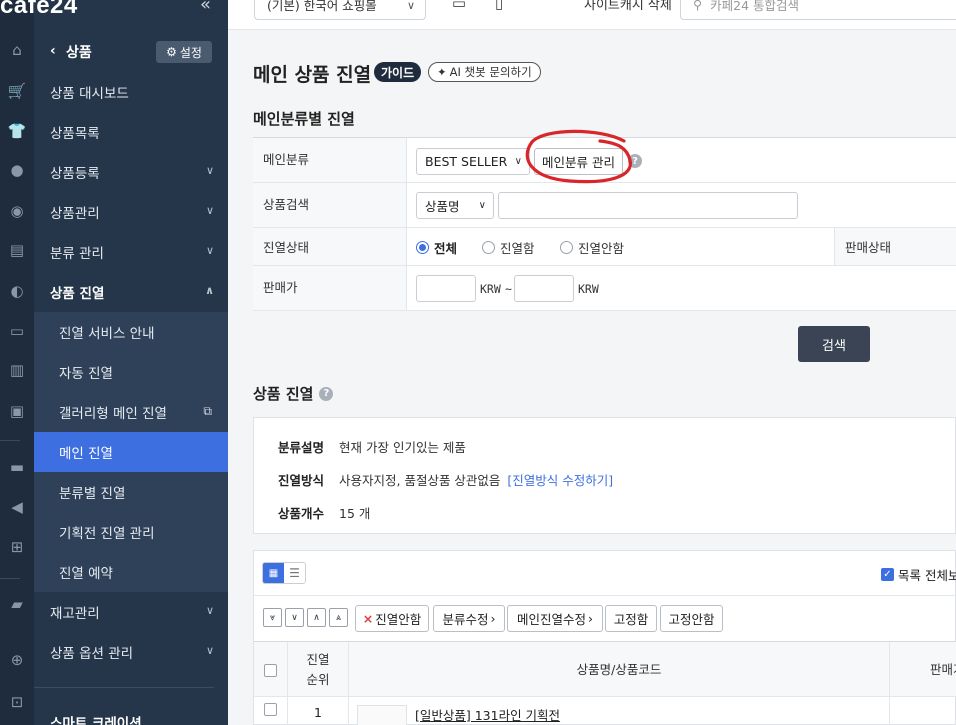 The height and width of the screenshot is (725, 956). What do you see at coordinates (17, 547) in the screenshot?
I see `shop-add-icon: ⊞` at bounding box center [17, 547].